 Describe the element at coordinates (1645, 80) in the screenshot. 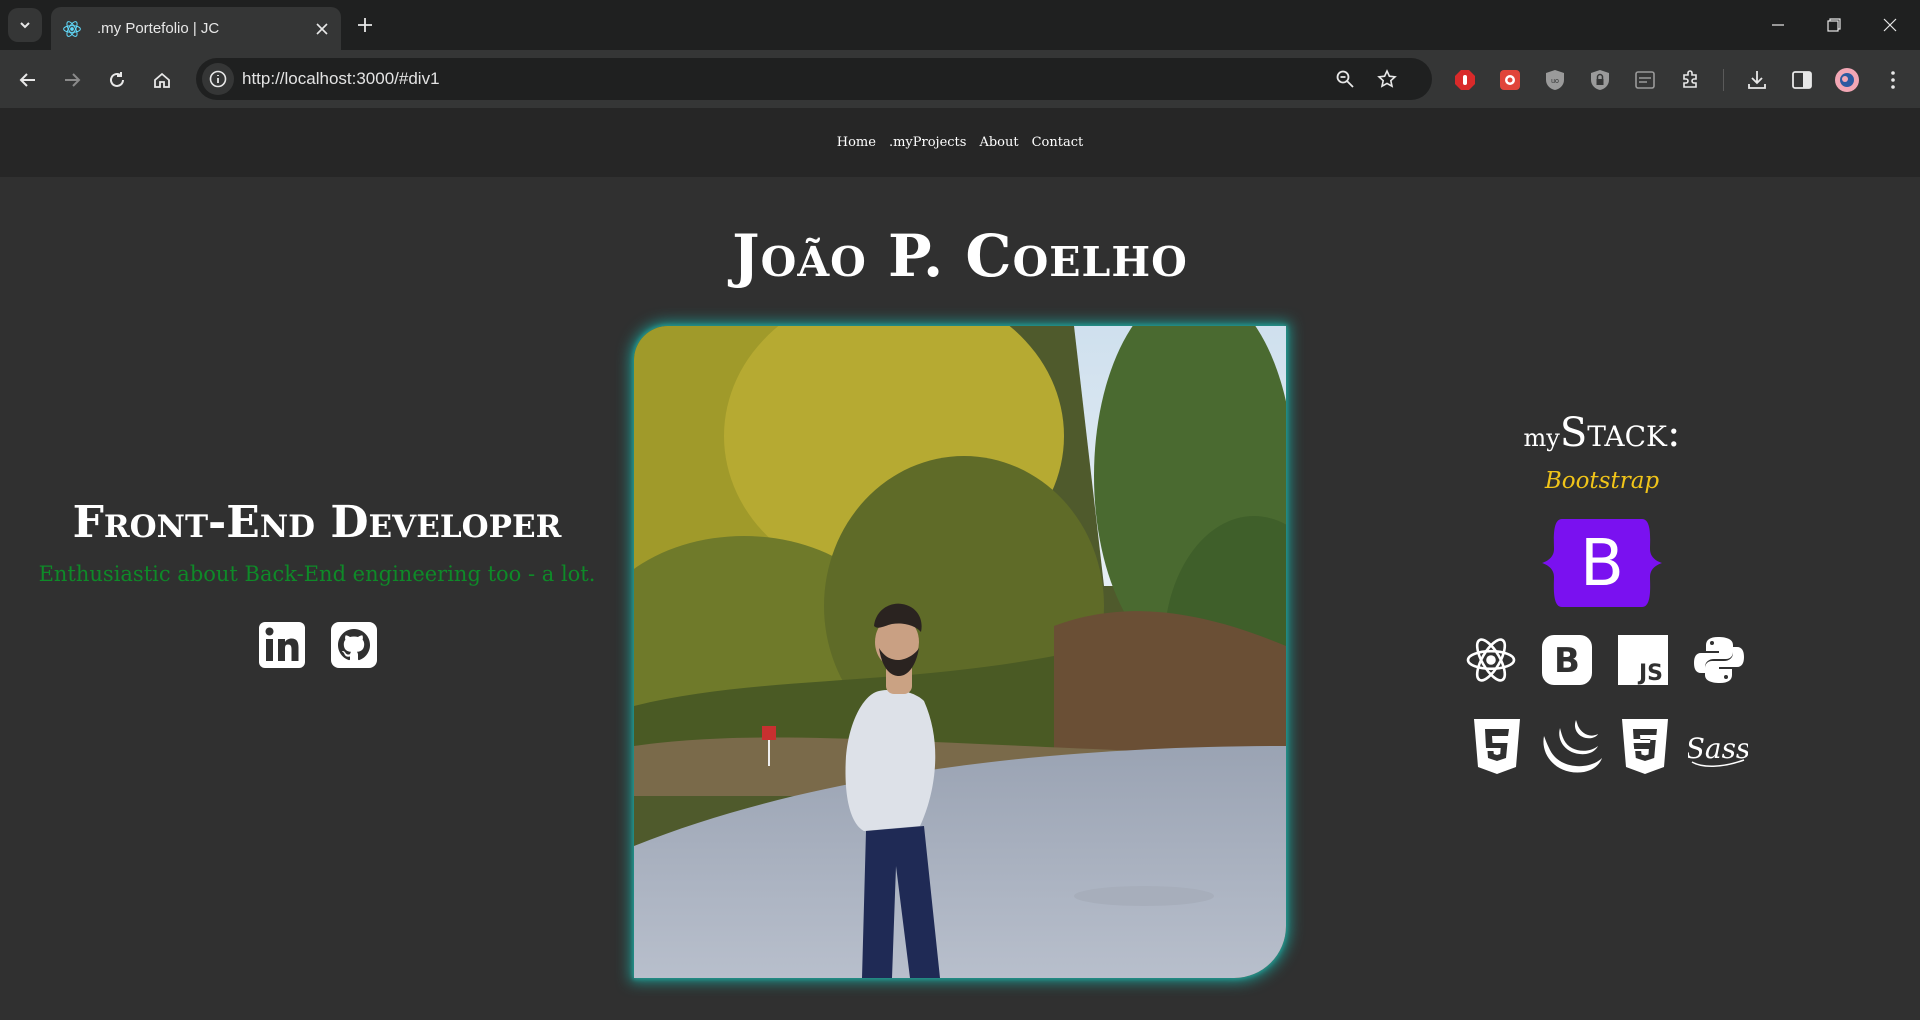

I see `reader-extension-icon` at that location.